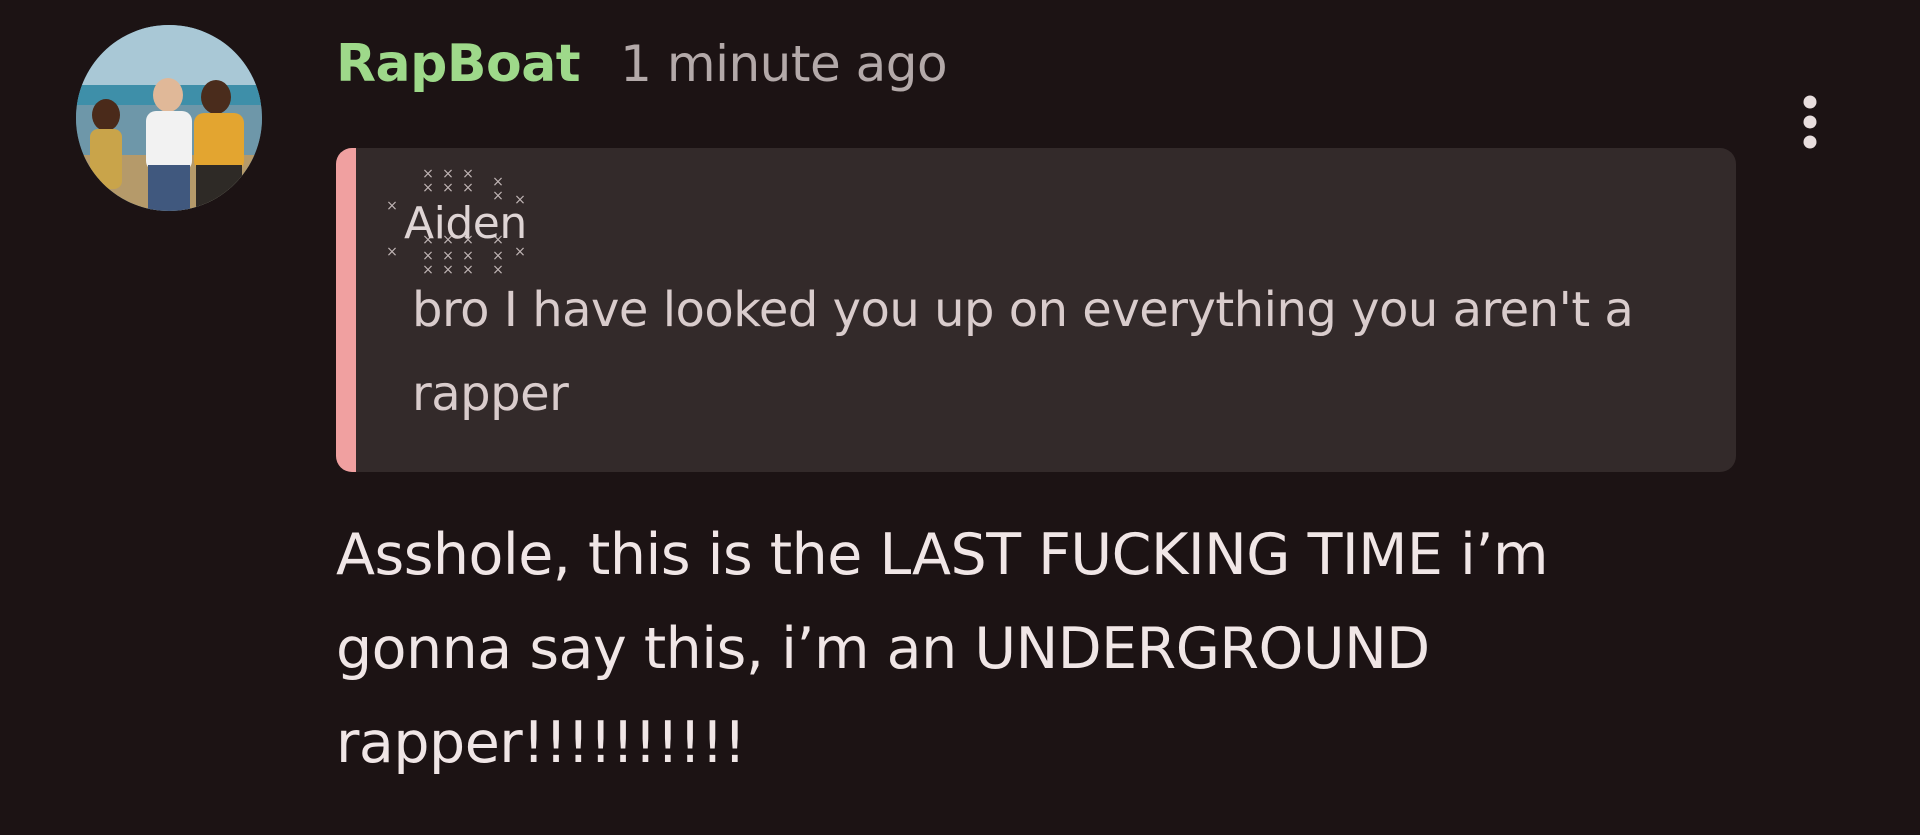 Image resolution: width=1920 pixels, height=835 pixels. What do you see at coordinates (1810, 122) in the screenshot?
I see `more-vertical-icon` at bounding box center [1810, 122].